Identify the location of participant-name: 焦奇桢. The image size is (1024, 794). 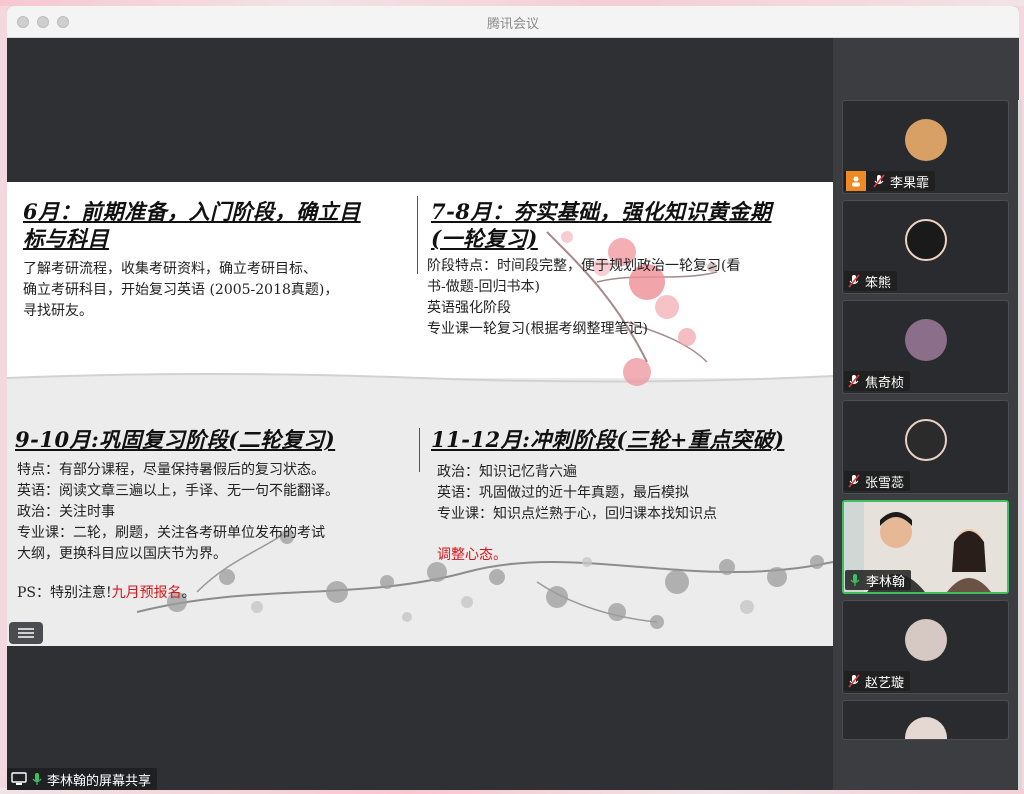
(885, 383).